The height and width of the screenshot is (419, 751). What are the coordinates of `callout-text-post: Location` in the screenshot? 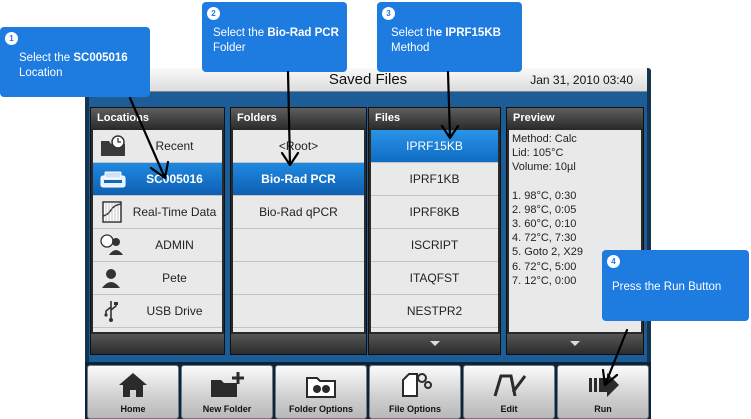 It's located at (41, 73).